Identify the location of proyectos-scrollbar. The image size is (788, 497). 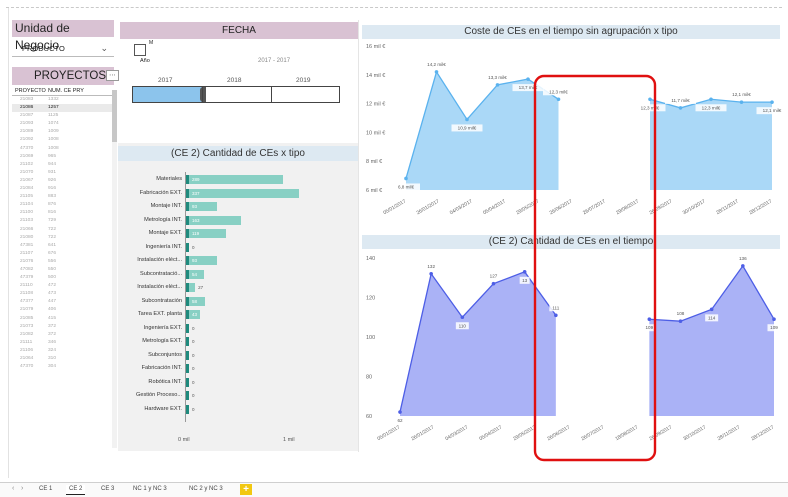
(114, 269).